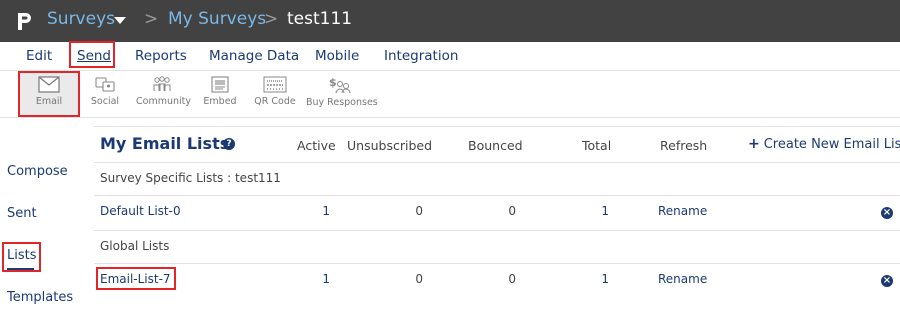  What do you see at coordinates (495, 145) in the screenshot?
I see `column-header-bounced: Bounced` at bounding box center [495, 145].